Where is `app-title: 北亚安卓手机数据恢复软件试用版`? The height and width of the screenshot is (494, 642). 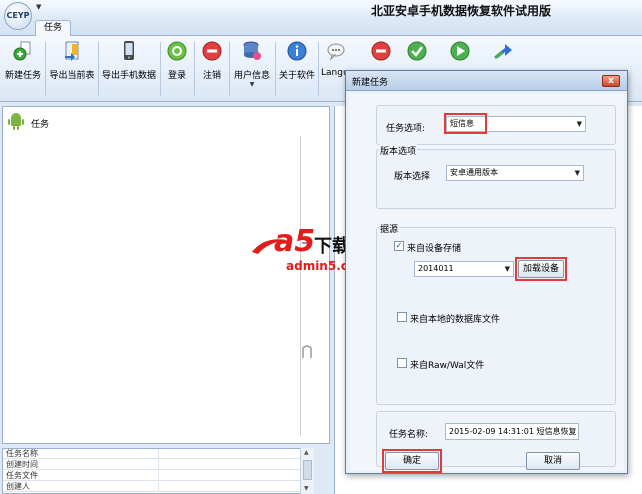
app-title: 北亚安卓手机数据恢复软件试用版 is located at coordinates (460, 11).